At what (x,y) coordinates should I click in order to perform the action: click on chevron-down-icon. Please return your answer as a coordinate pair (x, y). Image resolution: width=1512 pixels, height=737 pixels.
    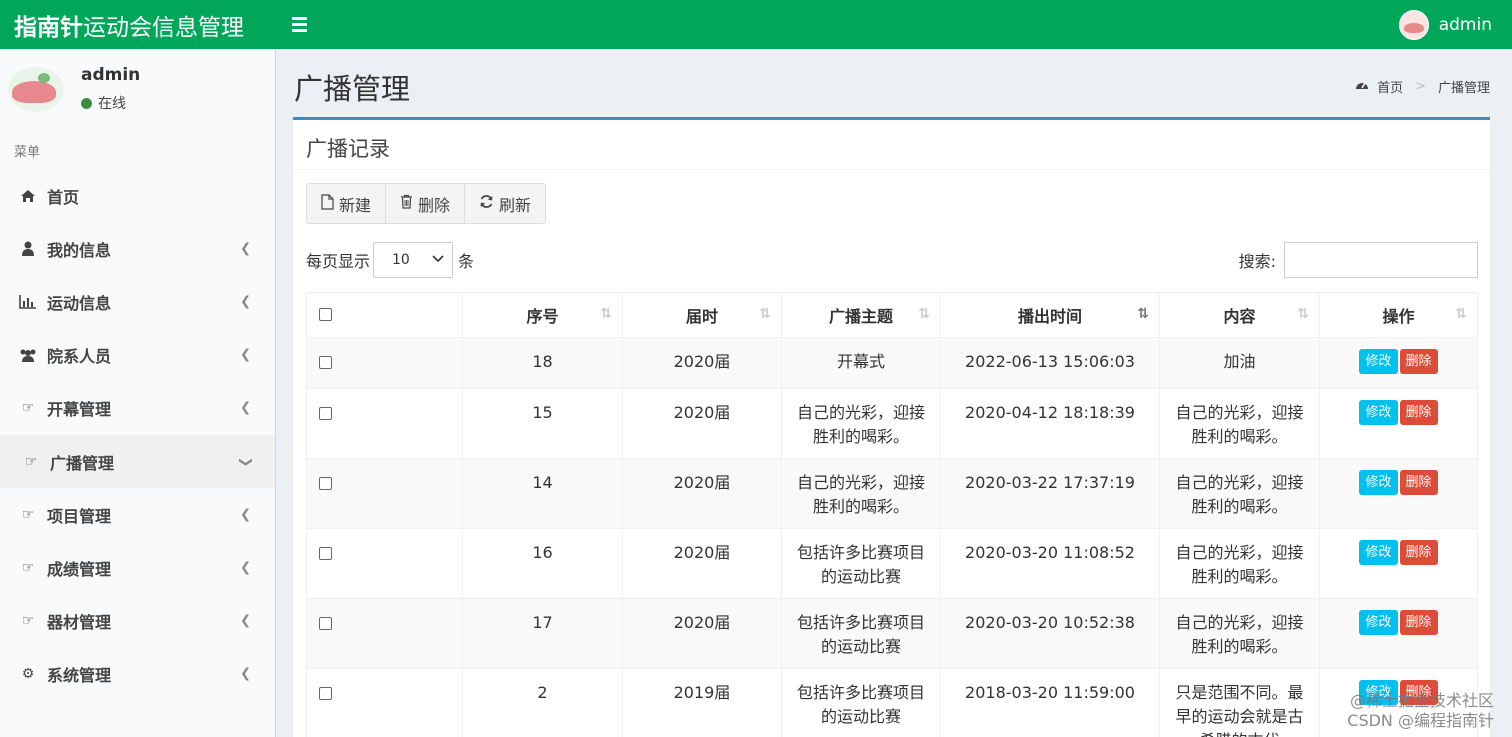
    Looking at the image, I should click on (438, 259).